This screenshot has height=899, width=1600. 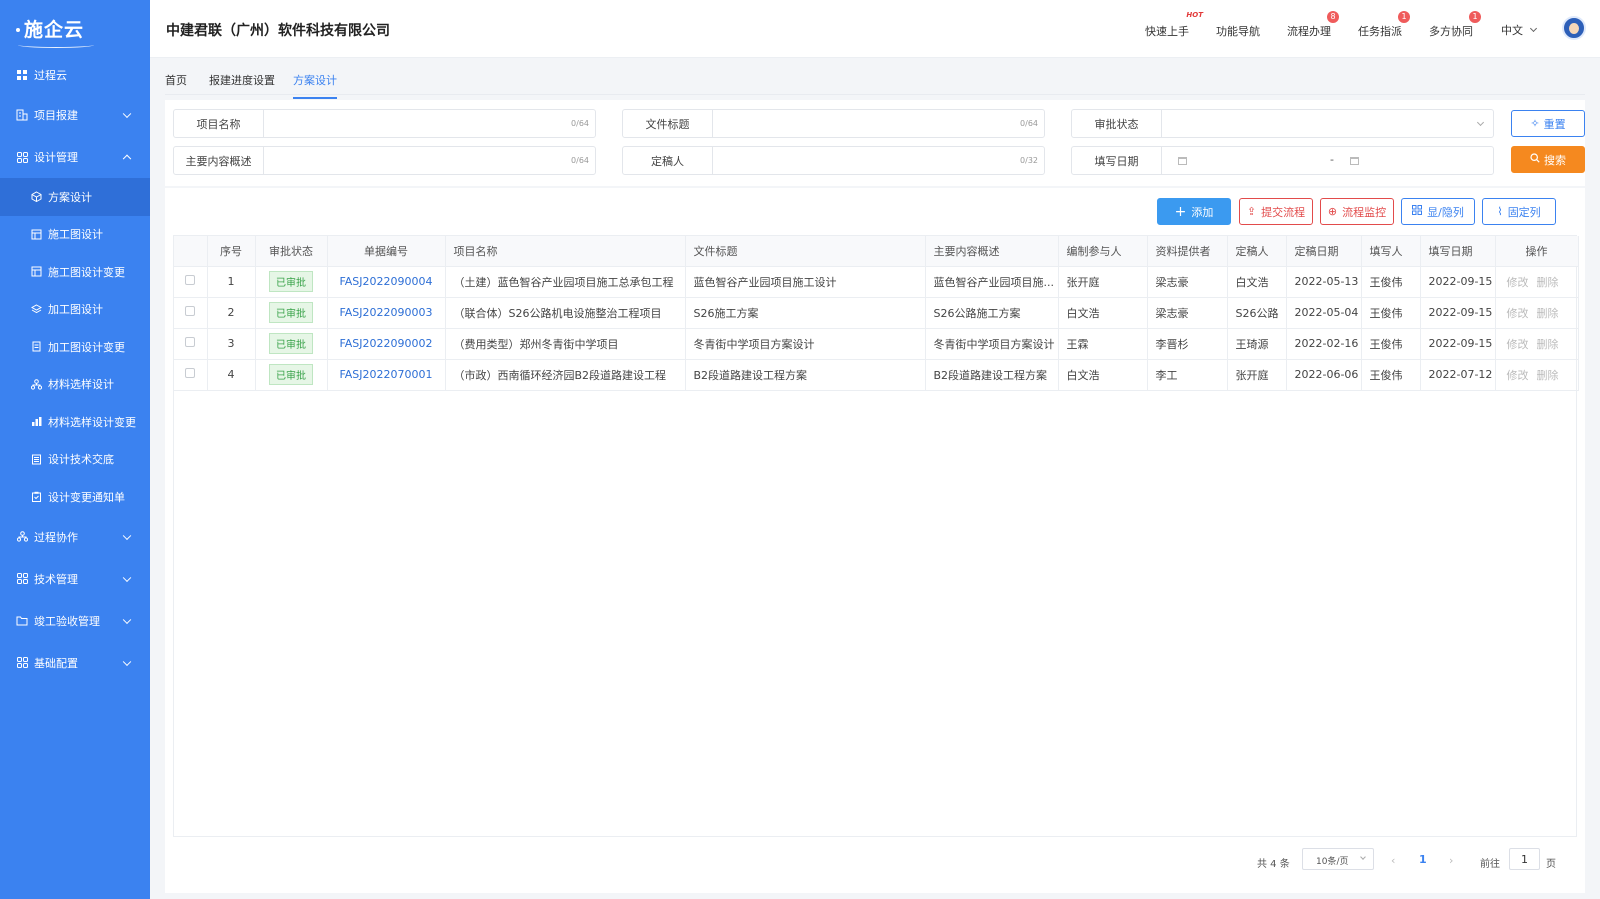 What do you see at coordinates (75, 157) in the screenshot?
I see `sidebar-item-design-mgmt: 设计管理` at bounding box center [75, 157].